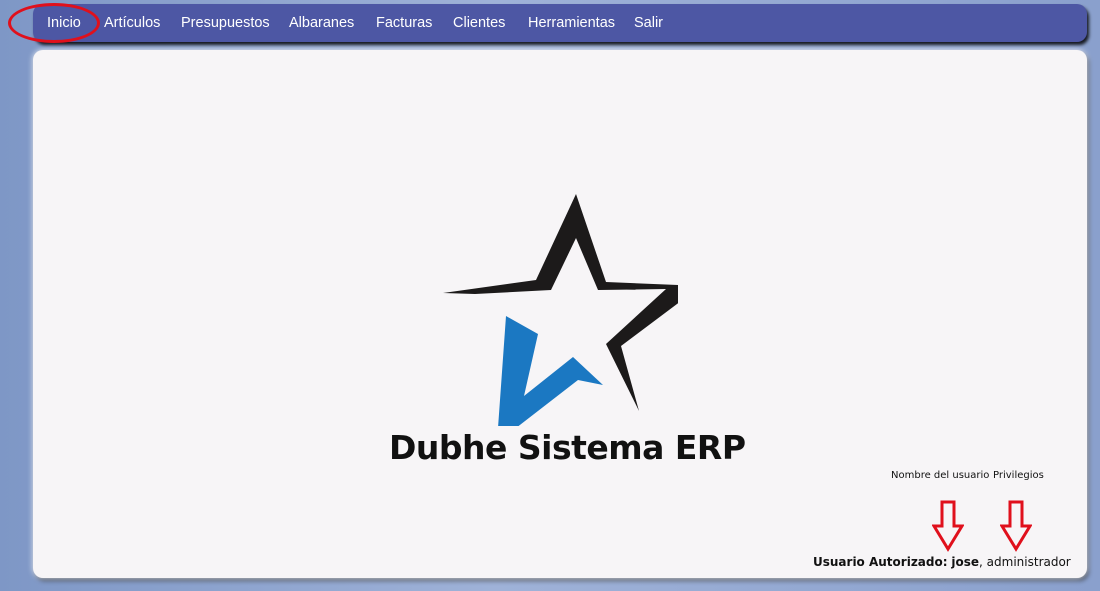 The width and height of the screenshot is (1100, 591). What do you see at coordinates (560, 310) in the screenshot?
I see `dubhe-star-logo` at bounding box center [560, 310].